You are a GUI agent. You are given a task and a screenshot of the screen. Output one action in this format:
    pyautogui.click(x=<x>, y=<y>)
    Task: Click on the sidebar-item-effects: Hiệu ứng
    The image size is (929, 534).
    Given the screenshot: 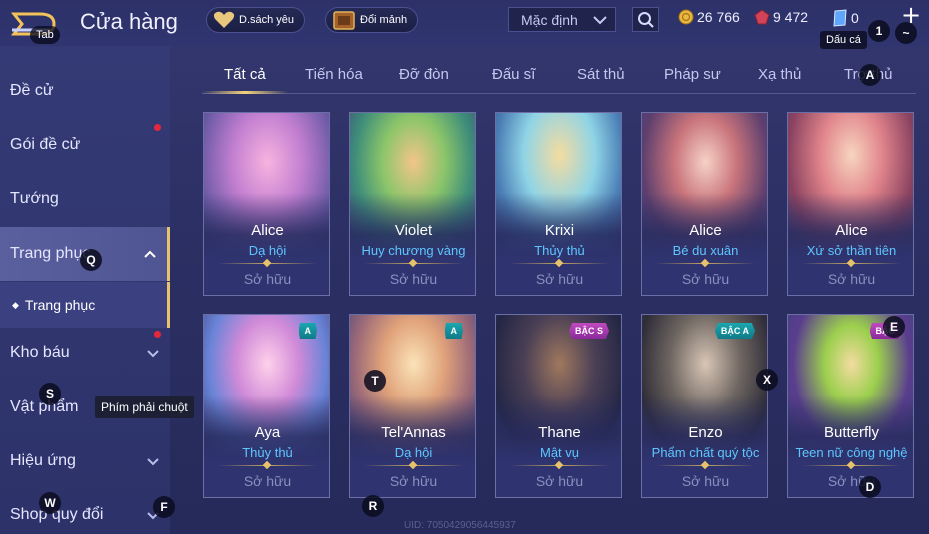 What is the action you would take?
    pyautogui.click(x=85, y=461)
    